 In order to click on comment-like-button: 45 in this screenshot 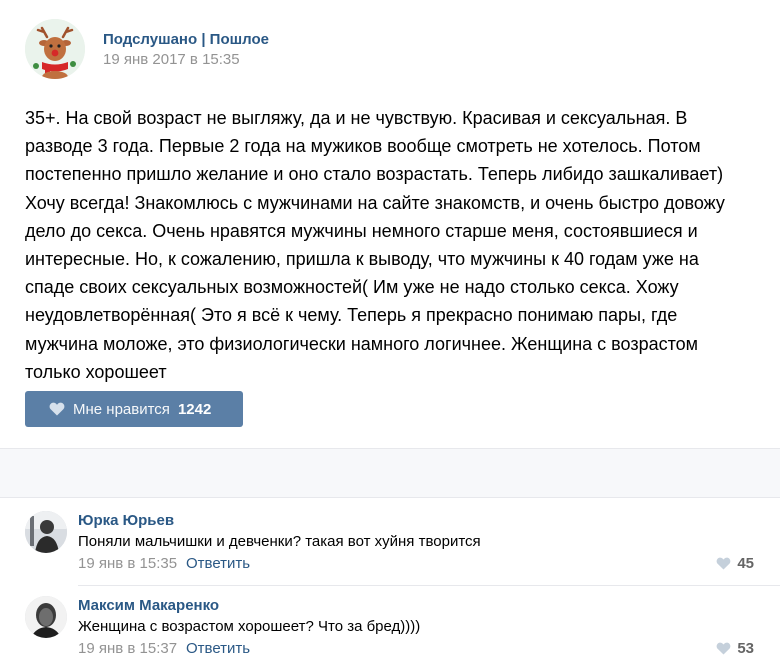, I will do `click(735, 563)`.